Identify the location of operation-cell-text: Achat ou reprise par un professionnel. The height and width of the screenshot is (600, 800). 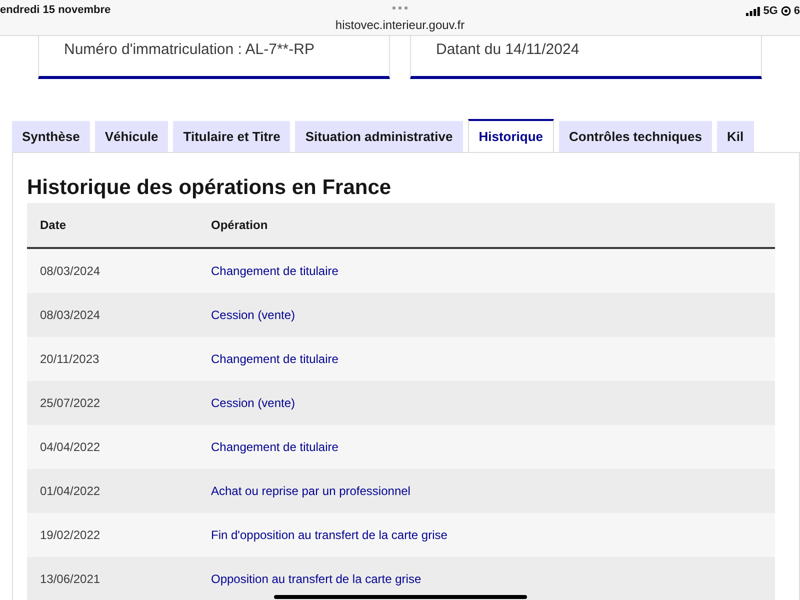
(310, 491).